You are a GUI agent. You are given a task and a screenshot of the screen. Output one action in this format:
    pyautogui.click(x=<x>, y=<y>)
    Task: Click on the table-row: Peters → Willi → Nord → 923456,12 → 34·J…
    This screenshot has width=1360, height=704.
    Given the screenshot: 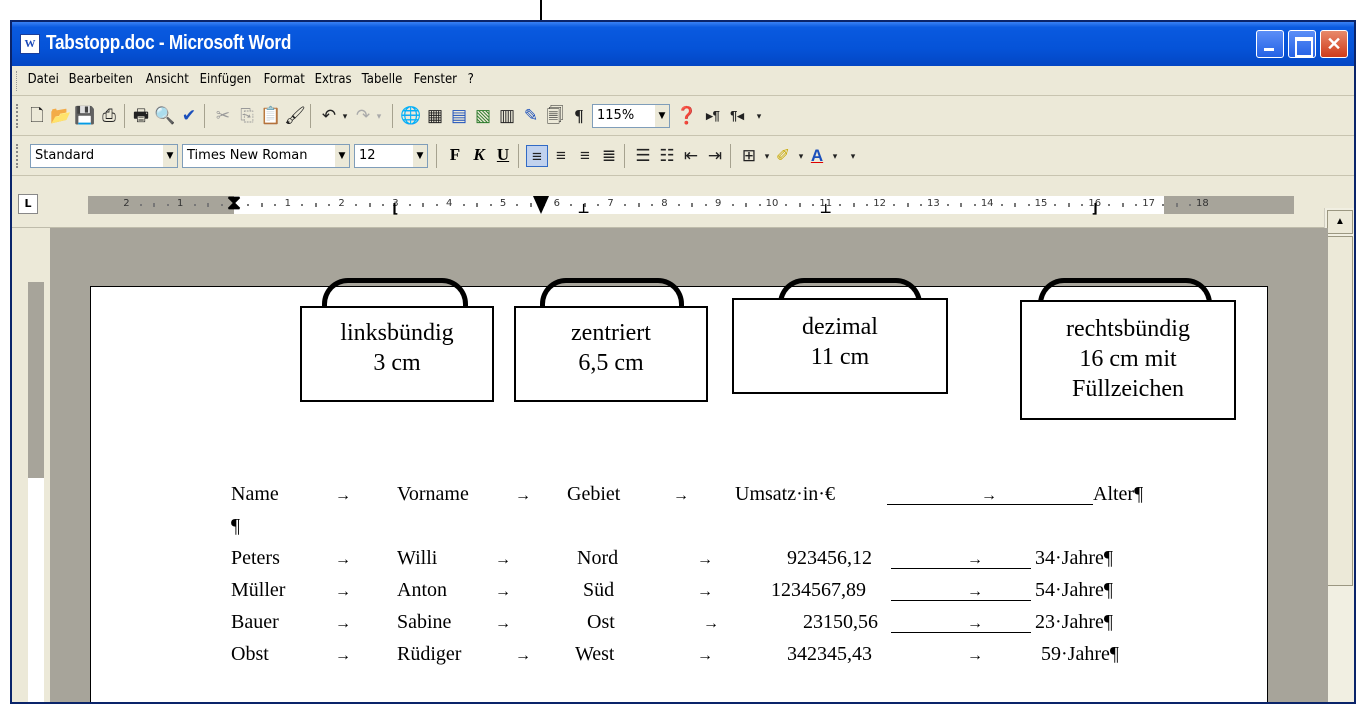 What is the action you would take?
    pyautogui.click(x=679, y=563)
    